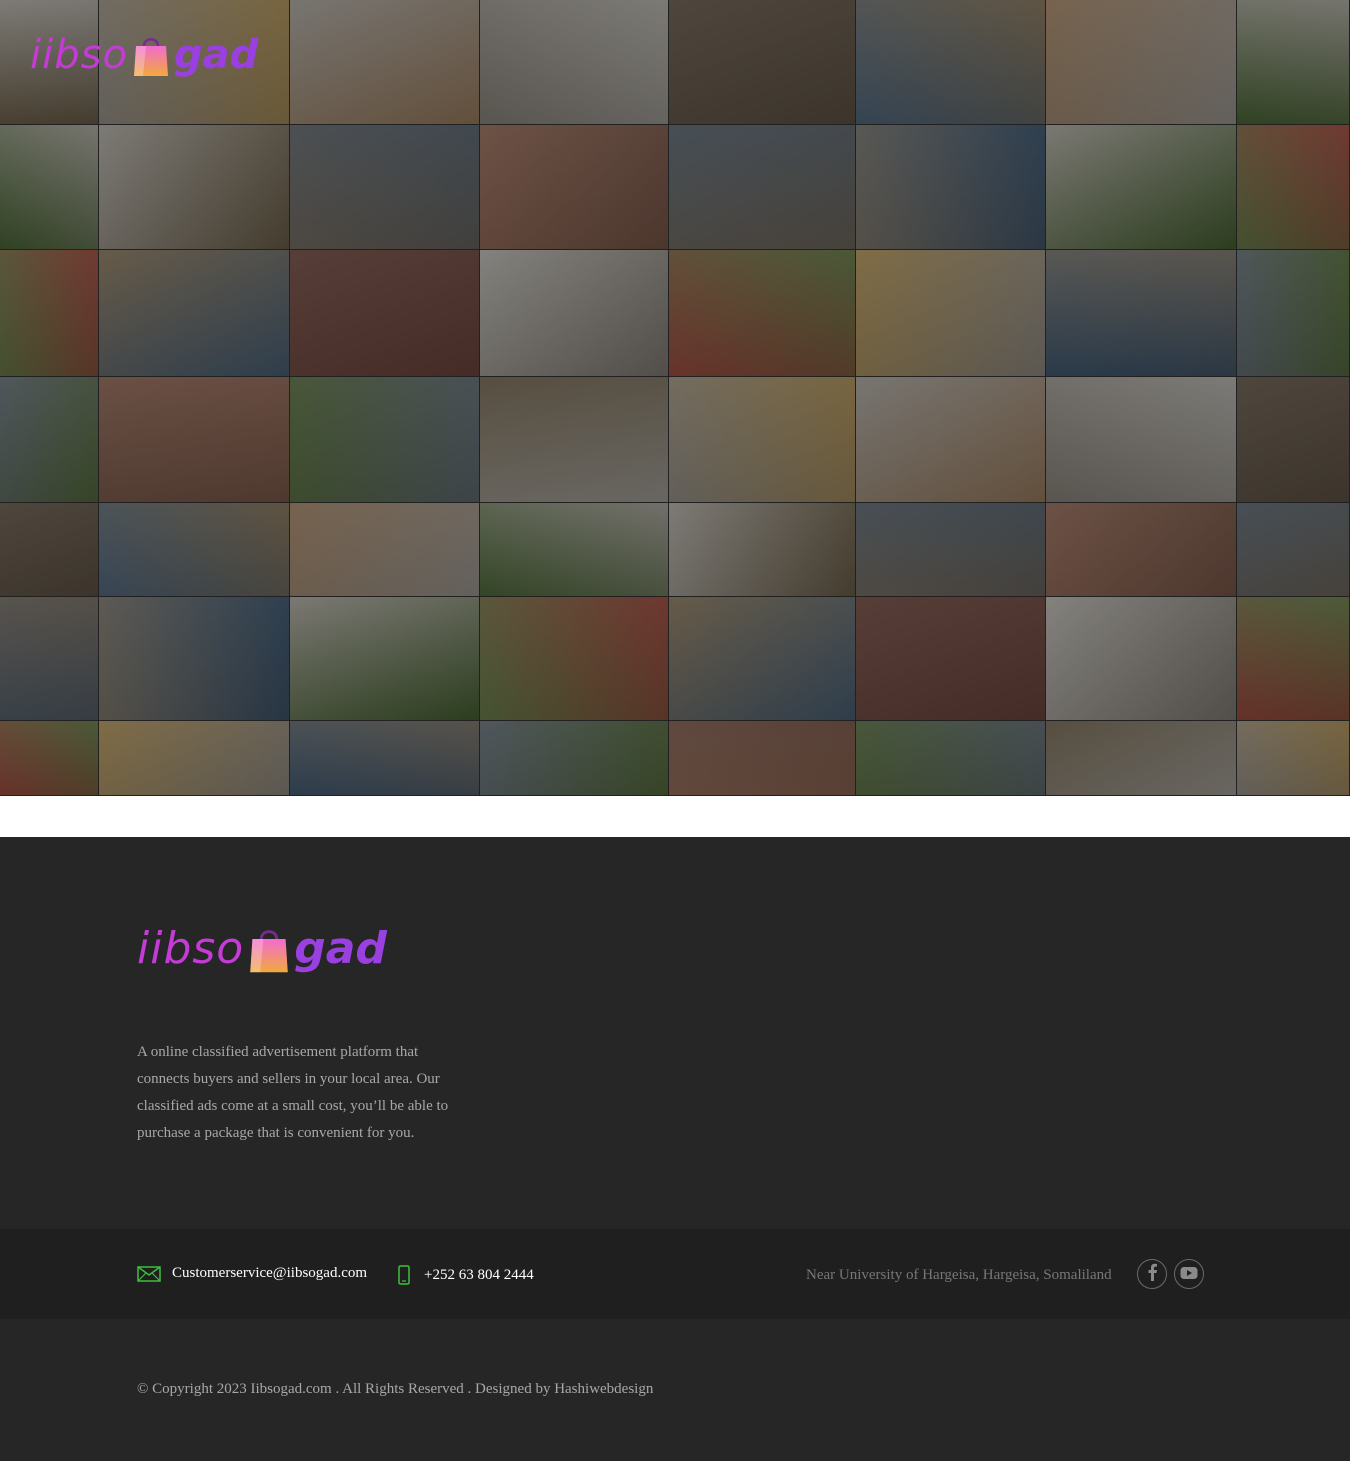  I want to click on header-logo-link: iibso gad, so click(144, 55).